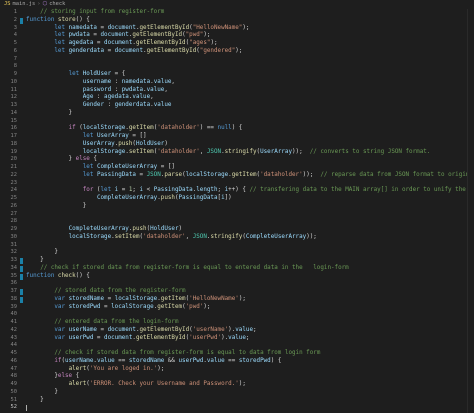 This screenshot has width=474, height=413. What do you see at coordinates (57, 4) in the screenshot?
I see `breadcrumb-symbol: check` at bounding box center [57, 4].